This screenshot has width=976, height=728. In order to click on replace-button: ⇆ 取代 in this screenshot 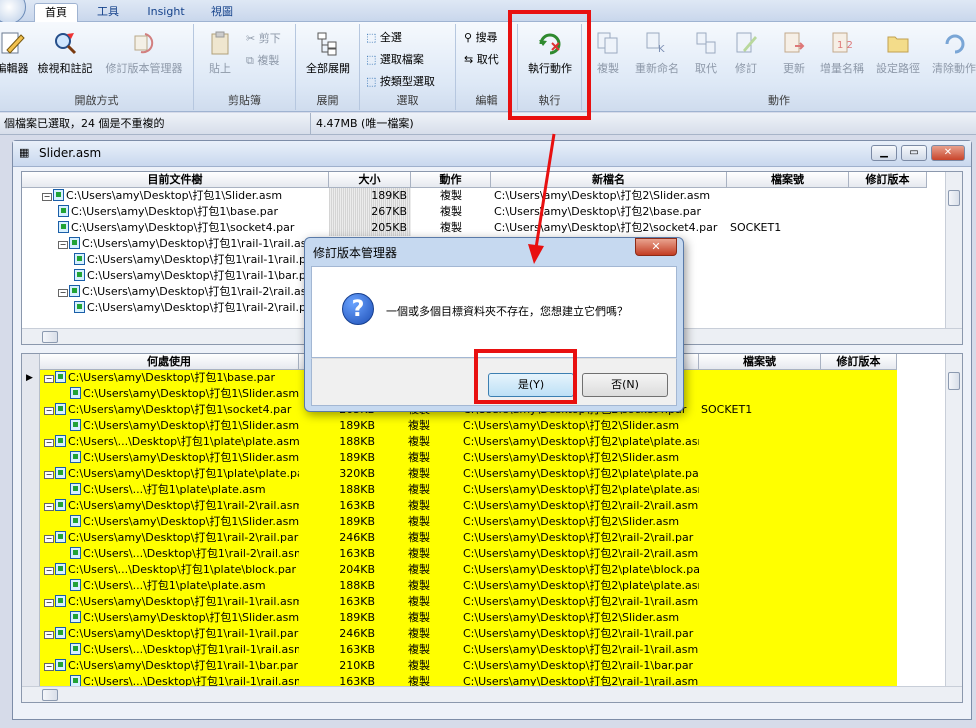, I will do `click(481, 59)`.